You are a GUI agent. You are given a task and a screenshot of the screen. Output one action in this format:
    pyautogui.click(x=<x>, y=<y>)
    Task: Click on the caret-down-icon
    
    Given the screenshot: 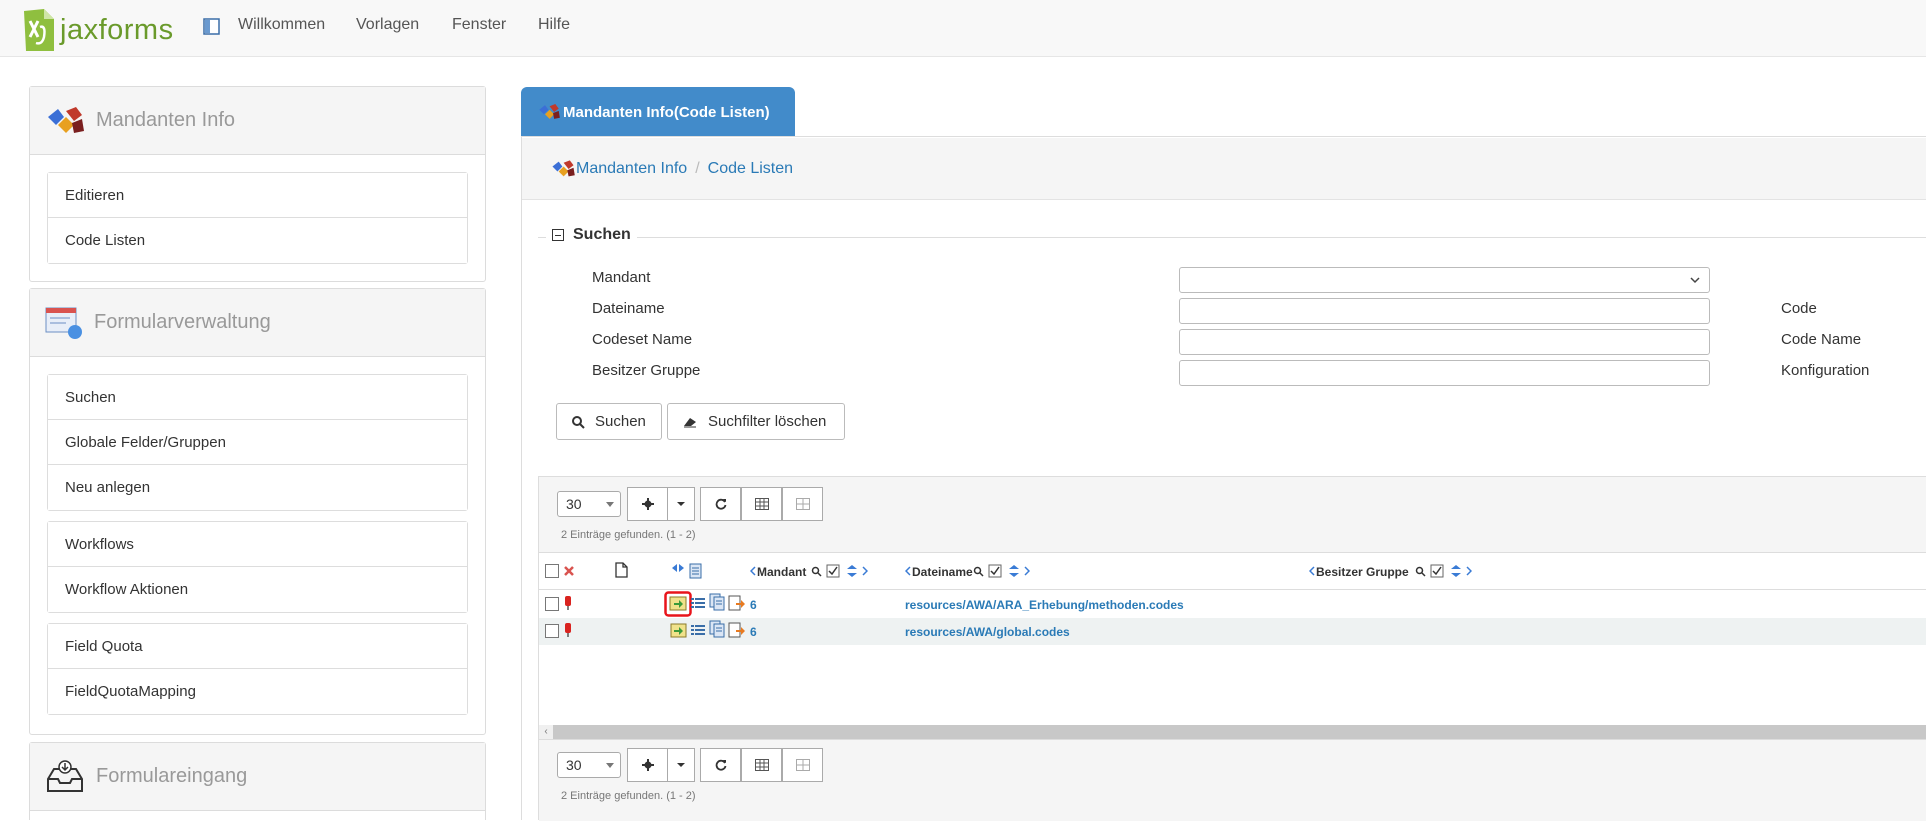 What is the action you would take?
    pyautogui.click(x=610, y=765)
    